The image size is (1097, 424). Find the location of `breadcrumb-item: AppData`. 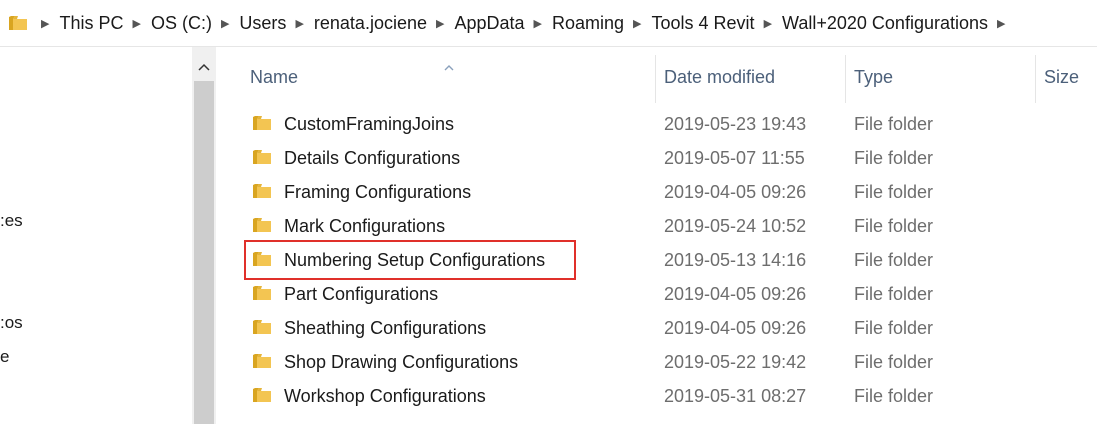

breadcrumb-item: AppData is located at coordinates (489, 23).